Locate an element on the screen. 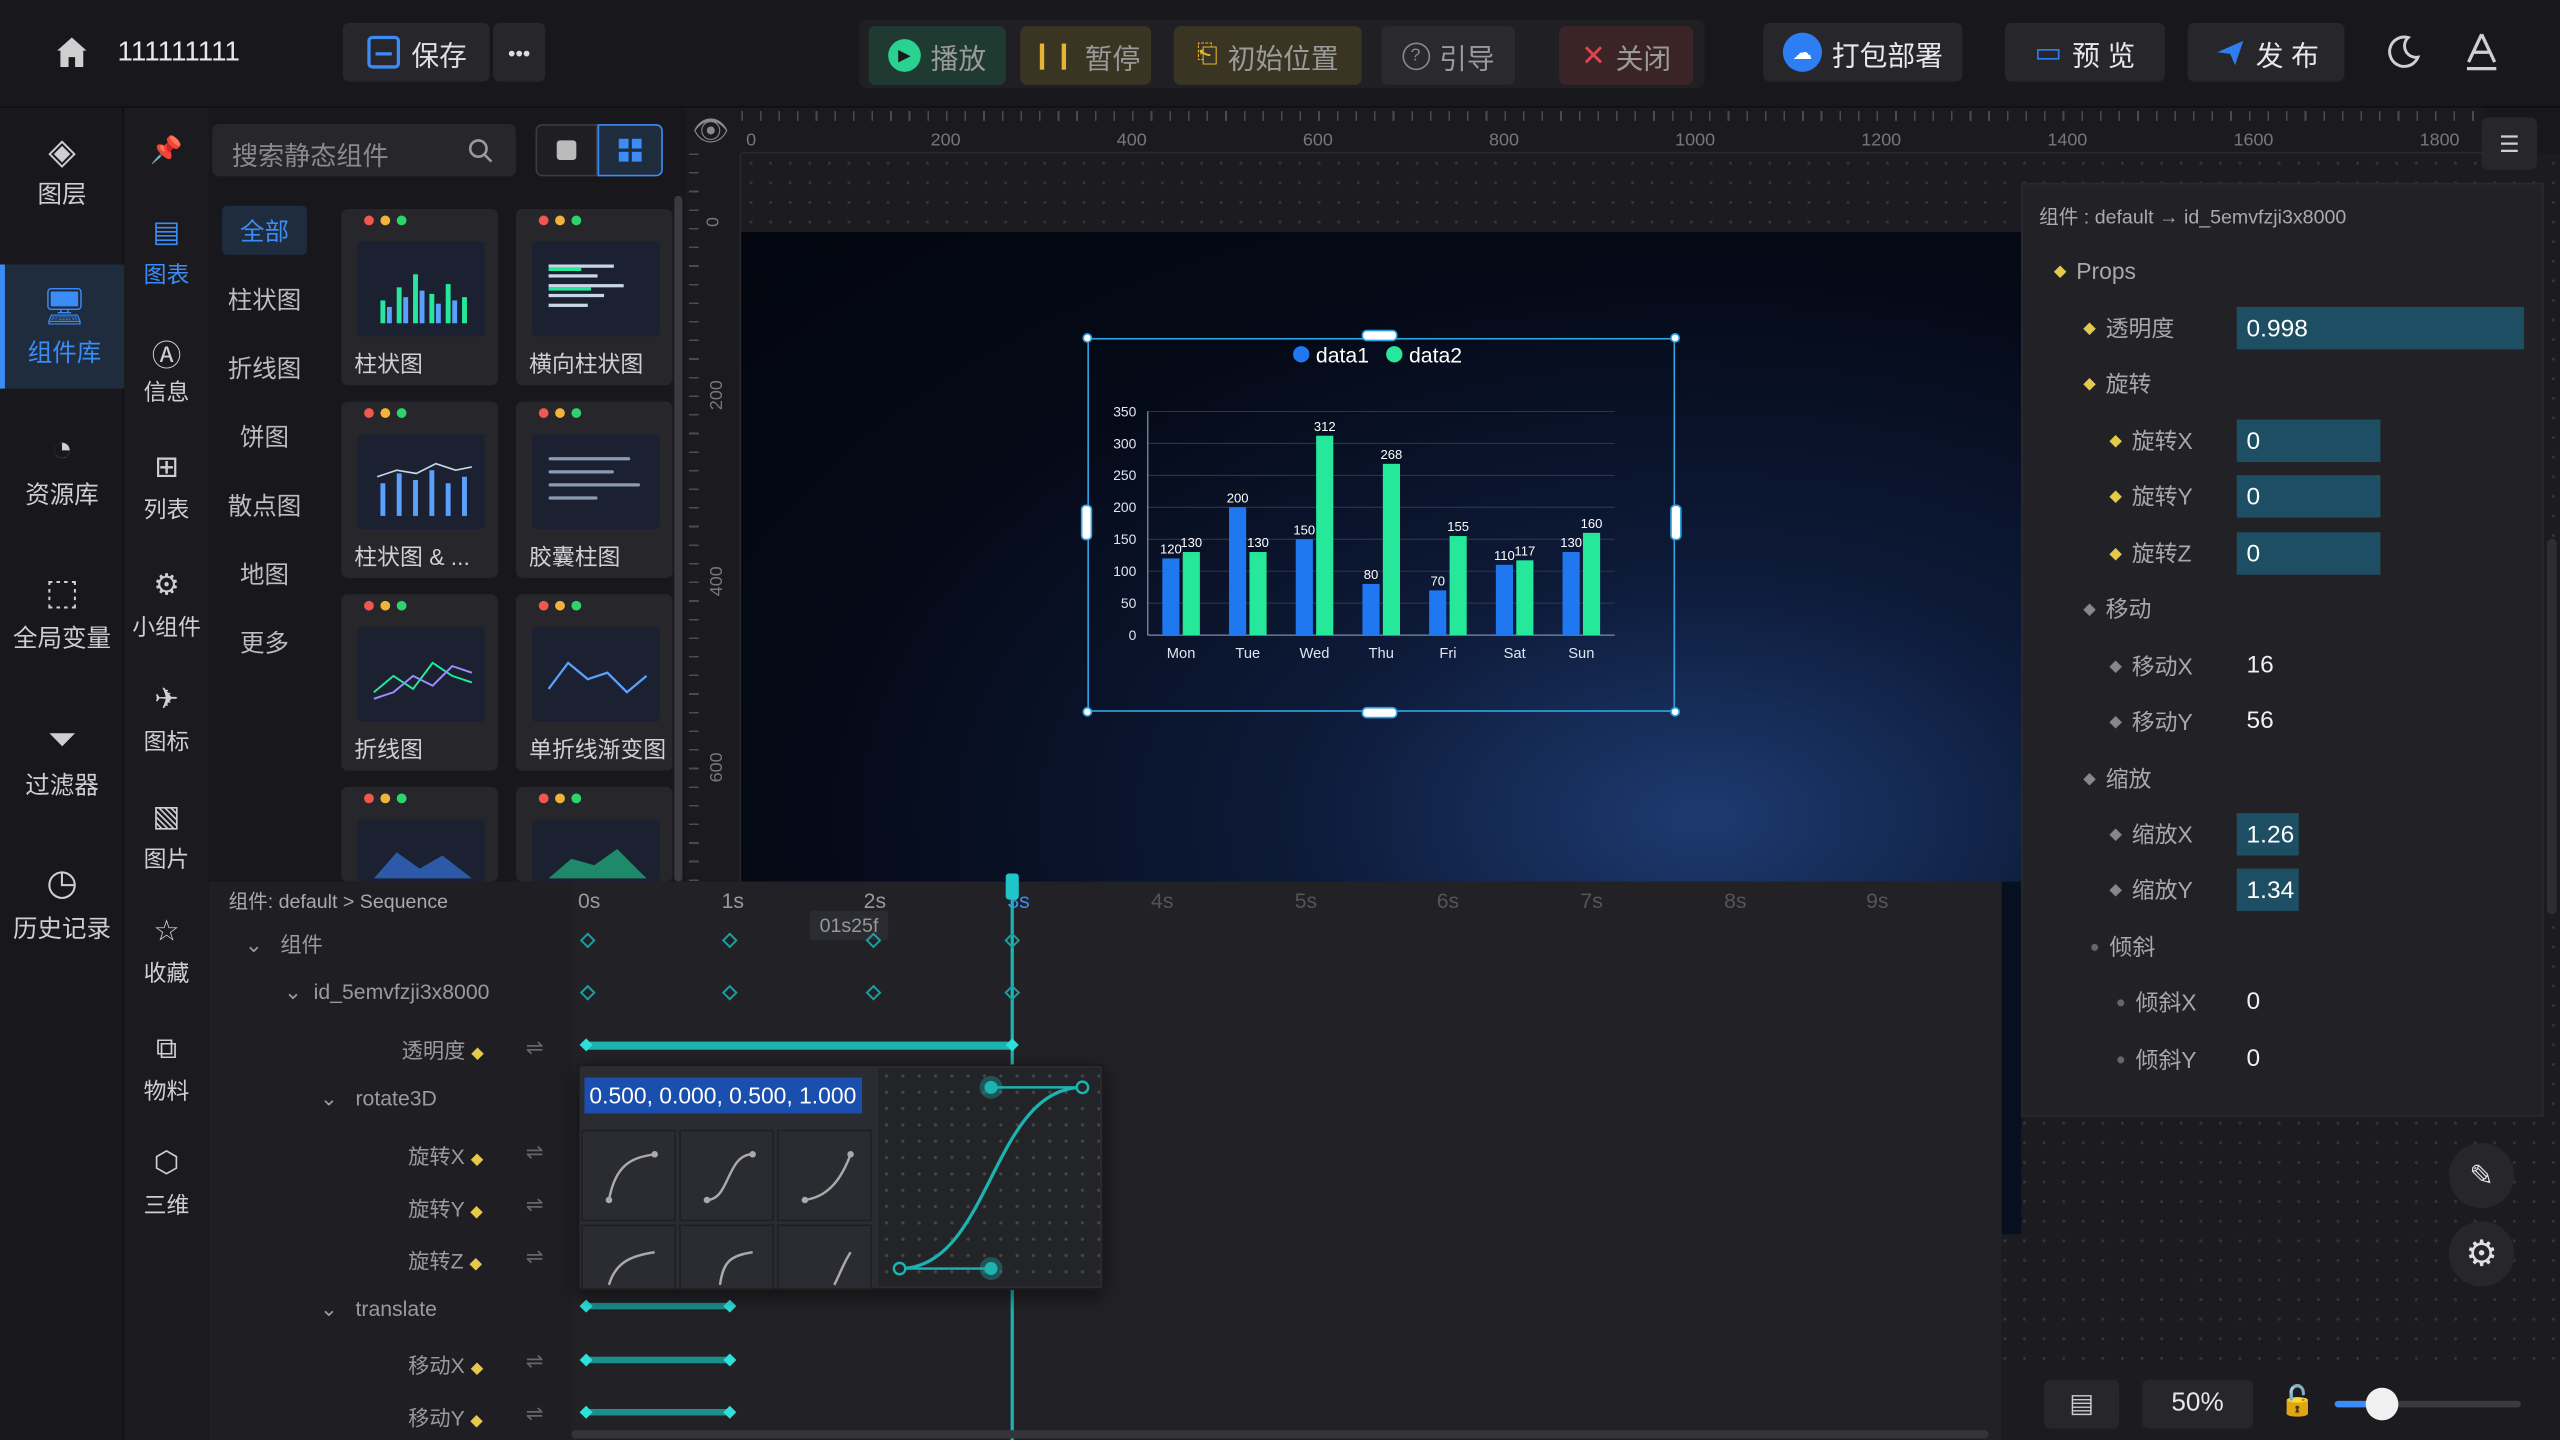 The width and height of the screenshot is (2560, 1440). track-move-x: 移动X ◆ is located at coordinates (450, 1364).